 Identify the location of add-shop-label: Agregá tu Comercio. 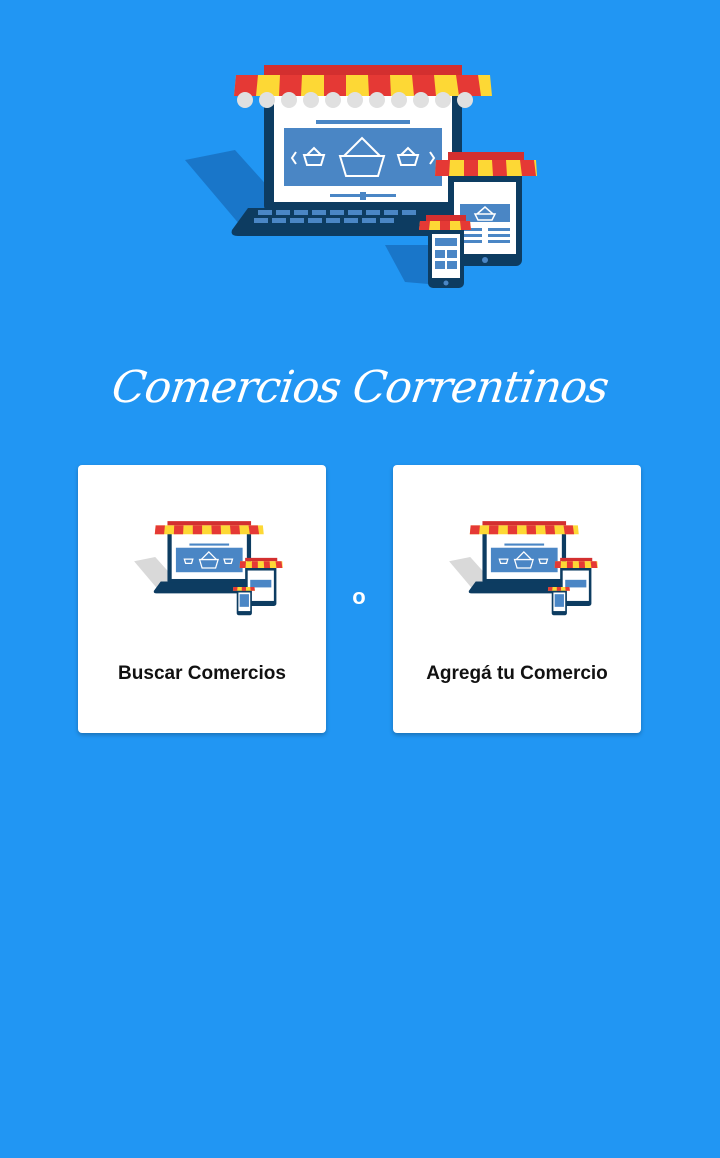
(517, 673).